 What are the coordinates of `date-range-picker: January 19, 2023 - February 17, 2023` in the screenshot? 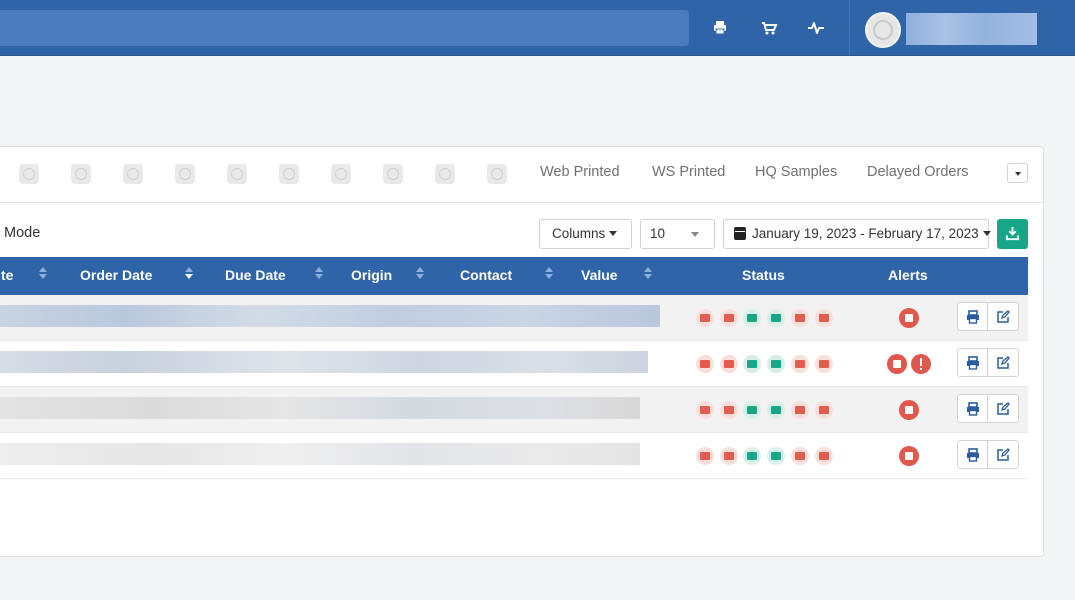 It's located at (857, 234).